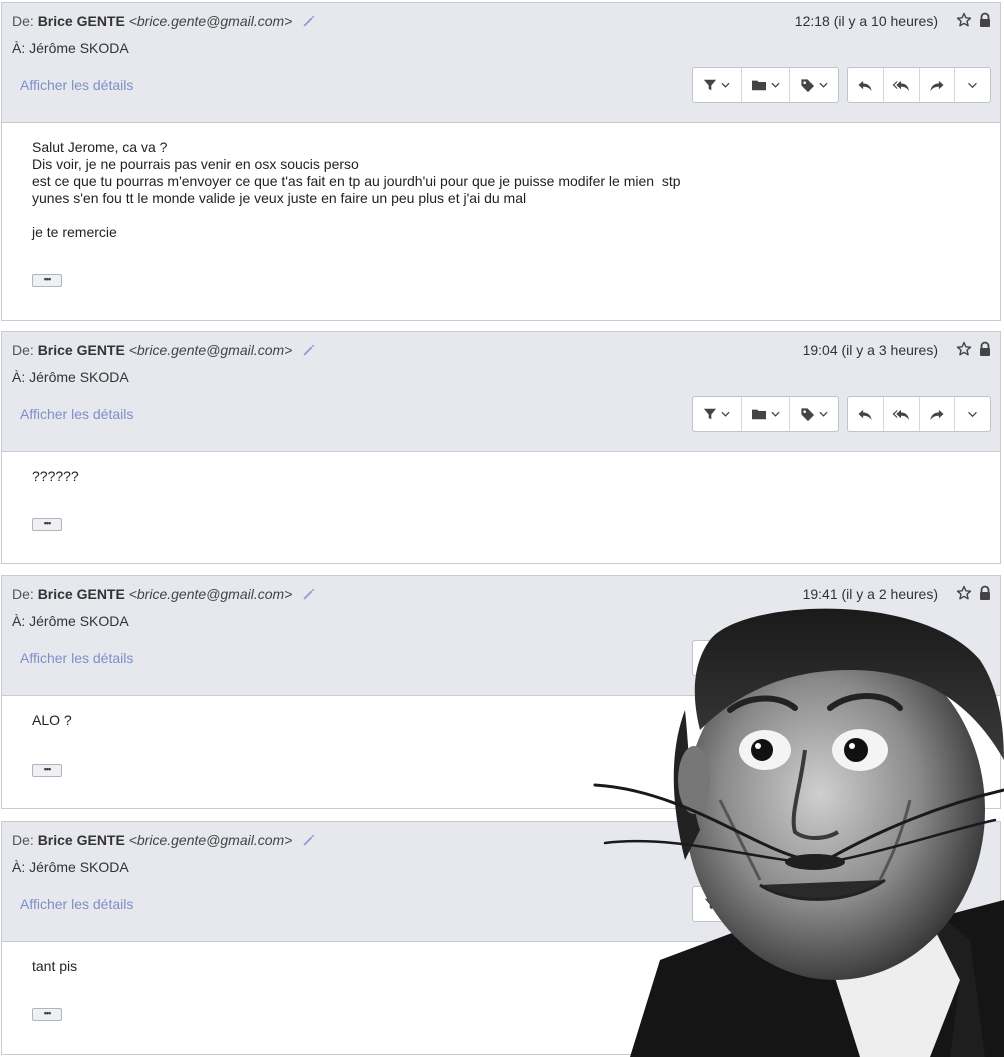  Describe the element at coordinates (501, 468) in the screenshot. I see `message-body: ??????` at that location.